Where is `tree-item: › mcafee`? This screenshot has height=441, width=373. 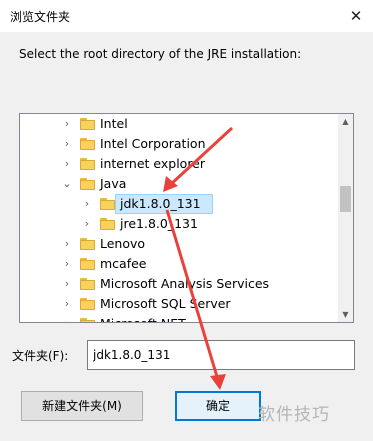 tree-item: › mcafee is located at coordinates (179, 264).